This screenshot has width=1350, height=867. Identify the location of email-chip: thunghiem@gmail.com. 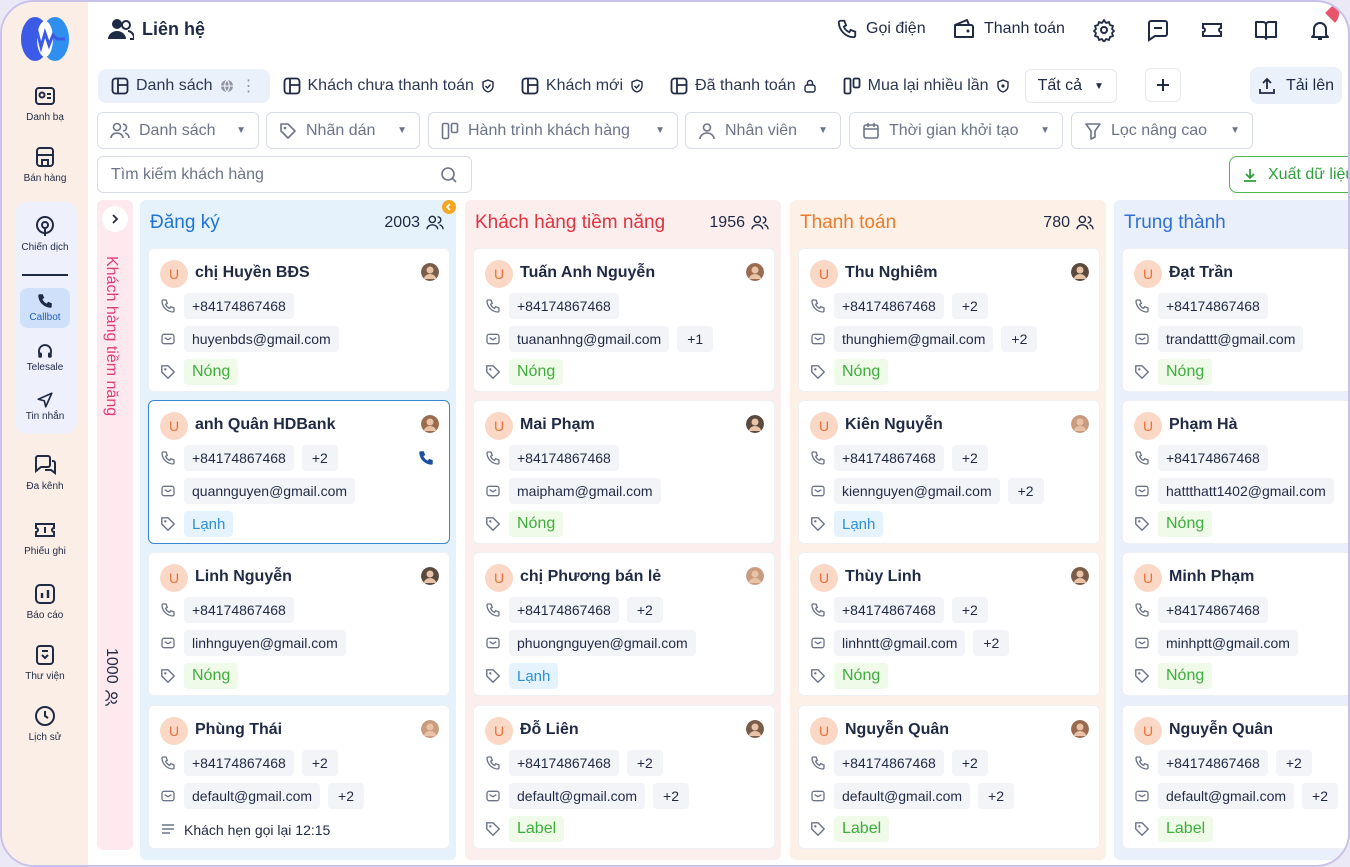
(914, 339).